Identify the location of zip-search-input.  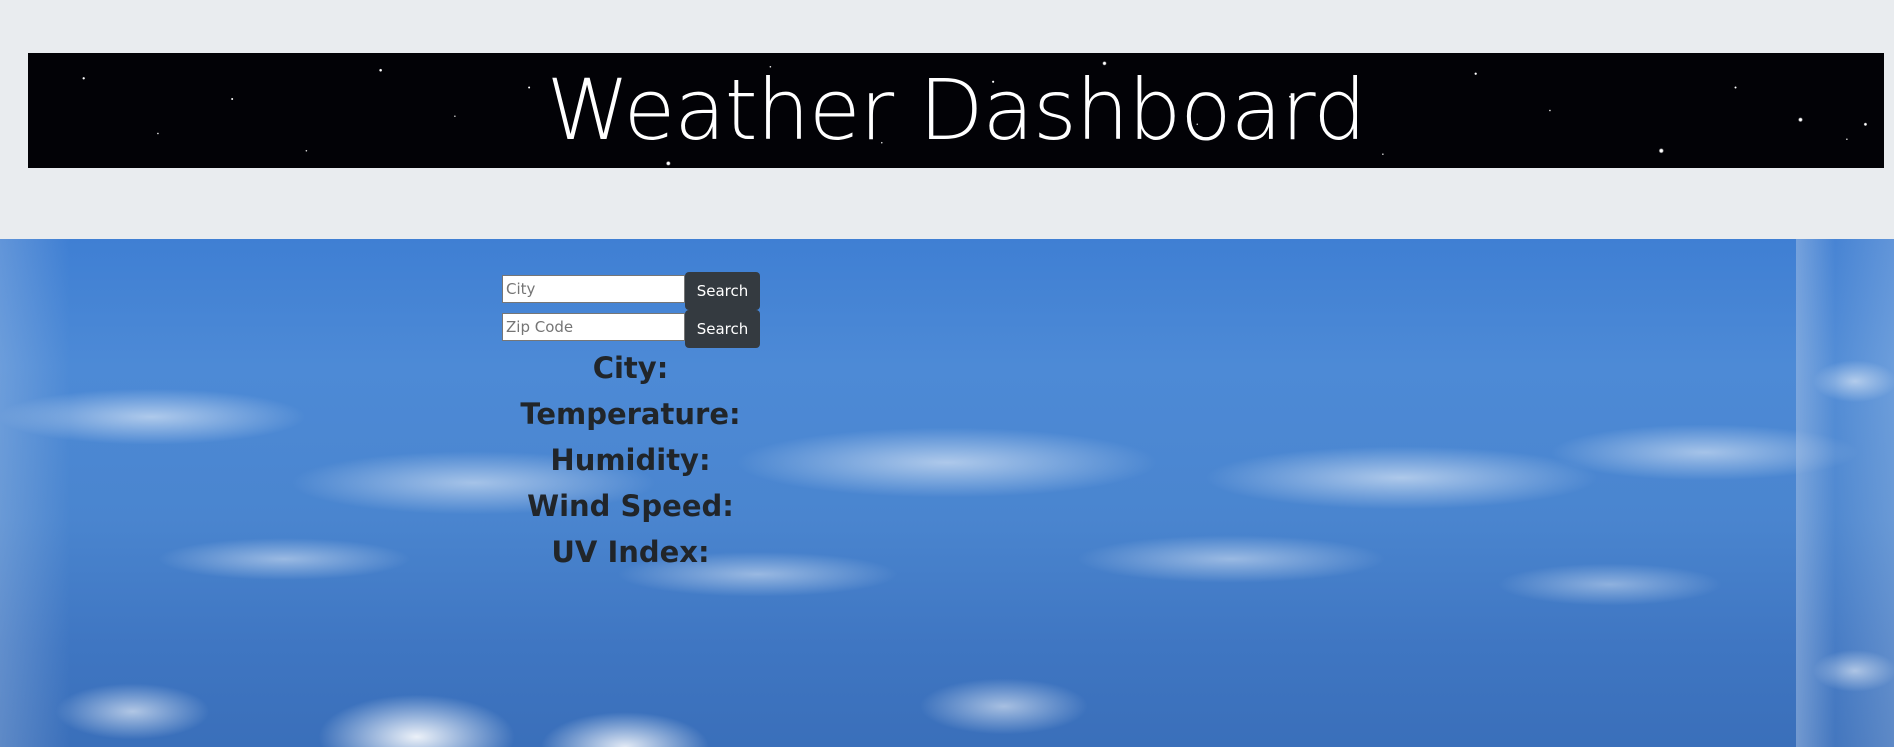
(593, 327).